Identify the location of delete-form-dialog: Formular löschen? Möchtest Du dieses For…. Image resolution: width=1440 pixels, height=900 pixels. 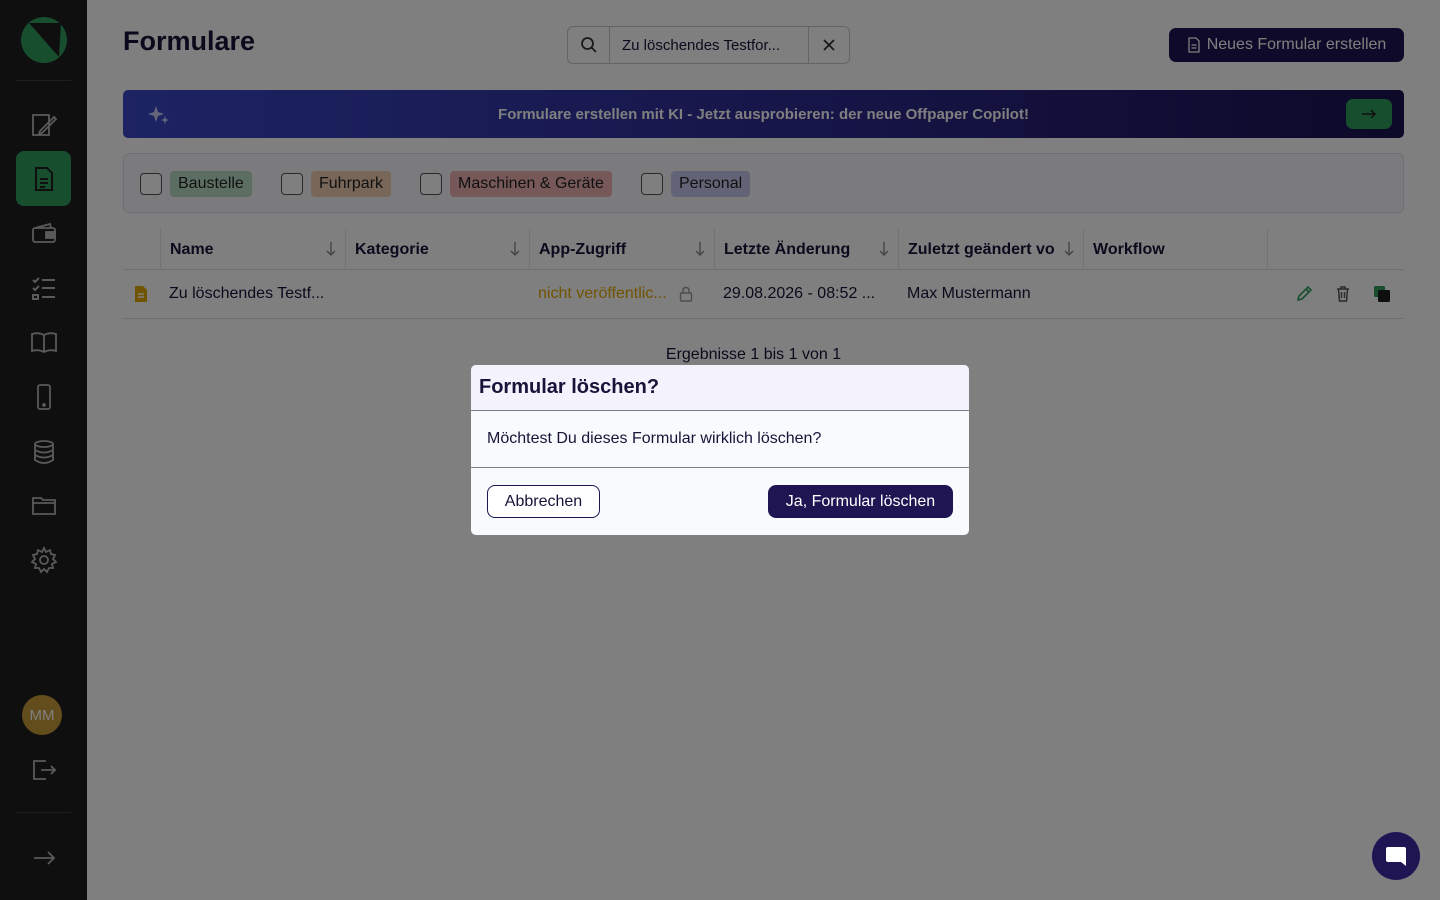
(720, 450).